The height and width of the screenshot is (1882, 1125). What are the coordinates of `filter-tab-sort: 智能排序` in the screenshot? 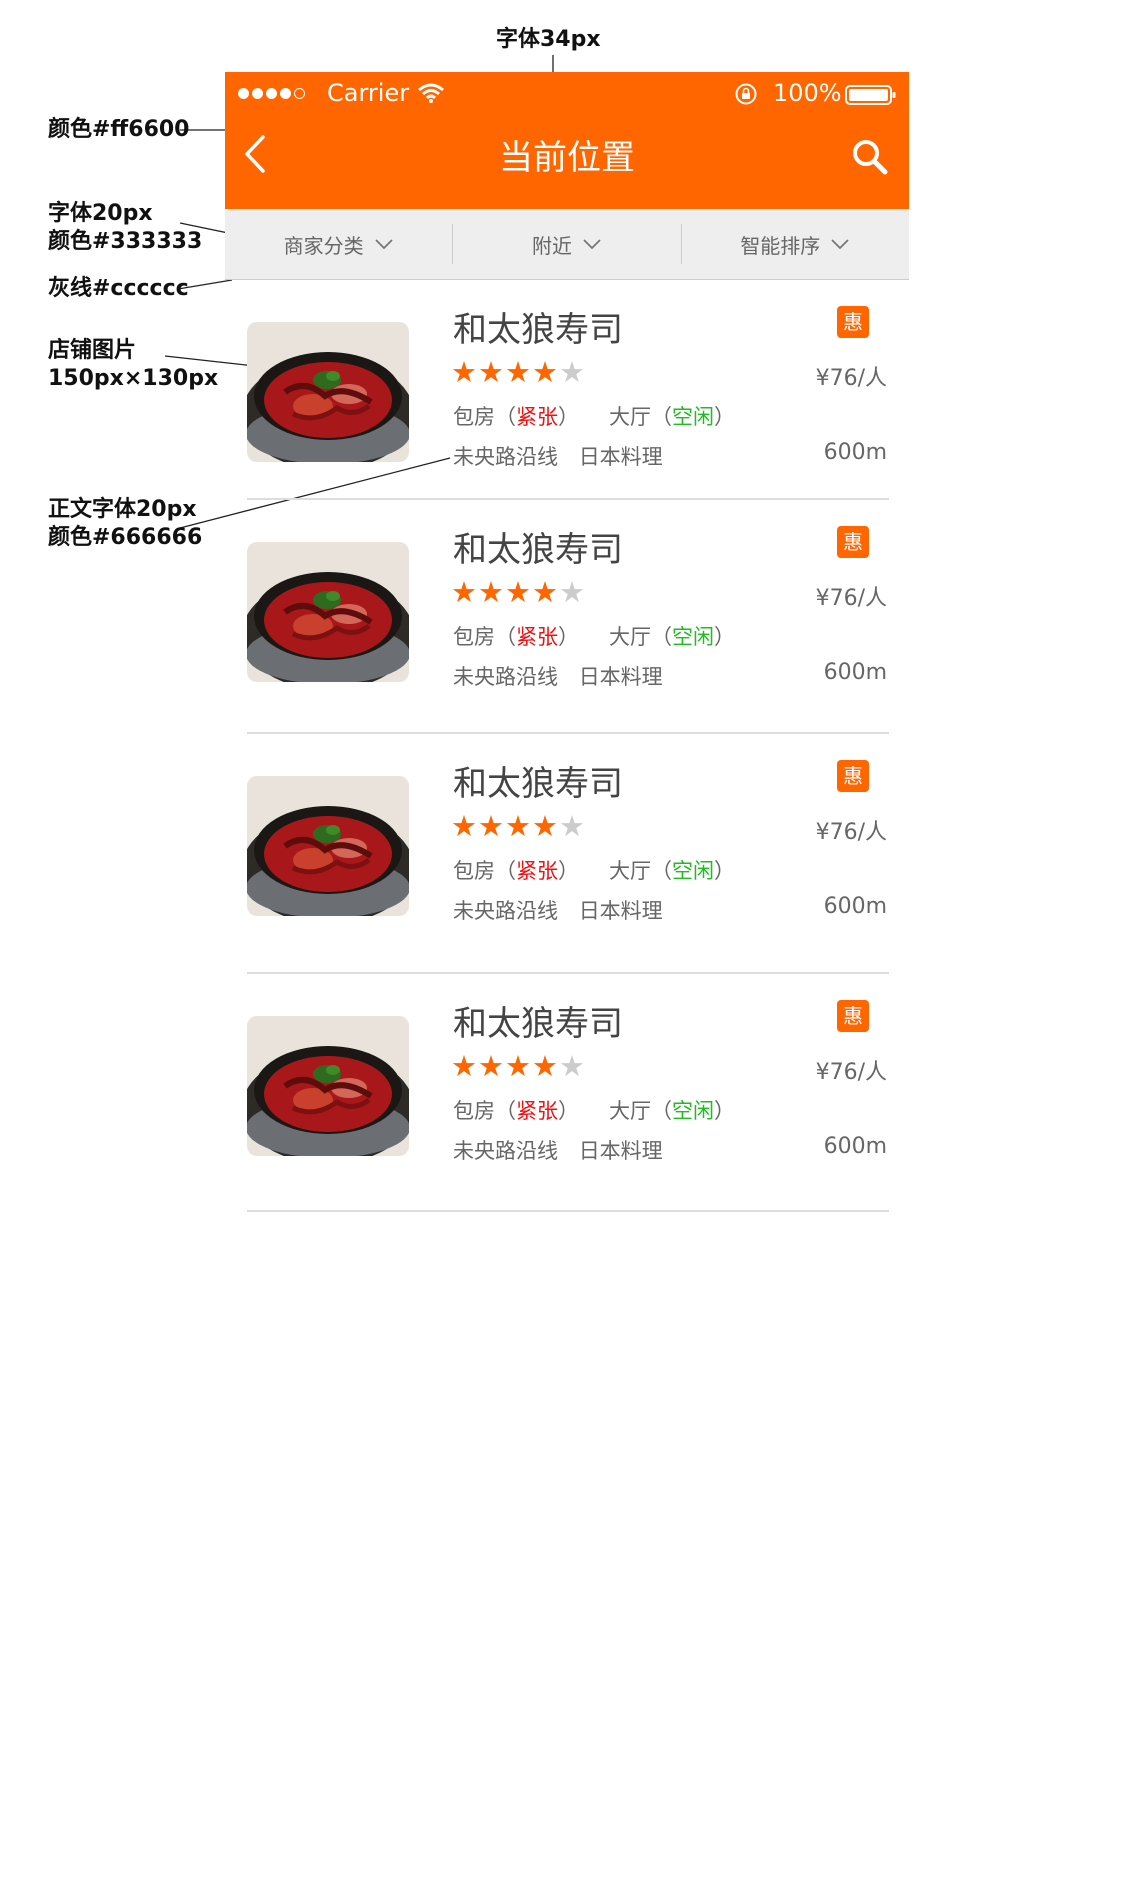 It's located at (795, 244).